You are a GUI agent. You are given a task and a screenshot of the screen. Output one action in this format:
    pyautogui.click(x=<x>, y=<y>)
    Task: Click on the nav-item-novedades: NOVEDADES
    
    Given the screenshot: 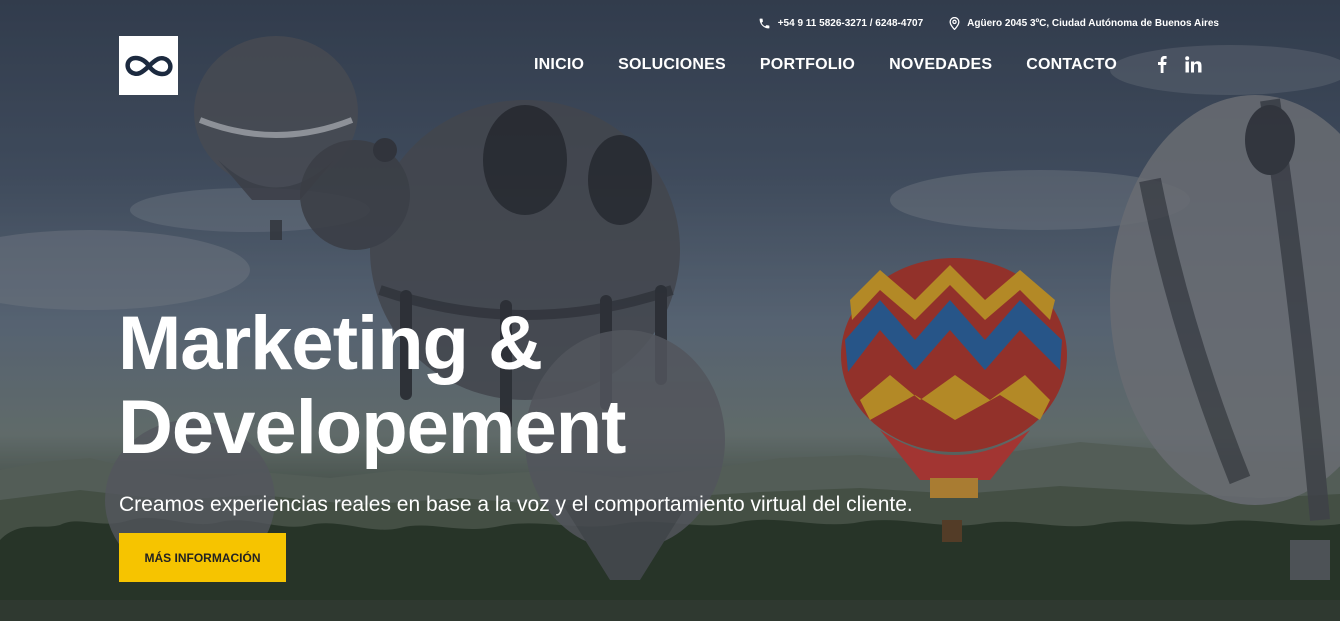 What is the action you would take?
    pyautogui.click(x=940, y=65)
    